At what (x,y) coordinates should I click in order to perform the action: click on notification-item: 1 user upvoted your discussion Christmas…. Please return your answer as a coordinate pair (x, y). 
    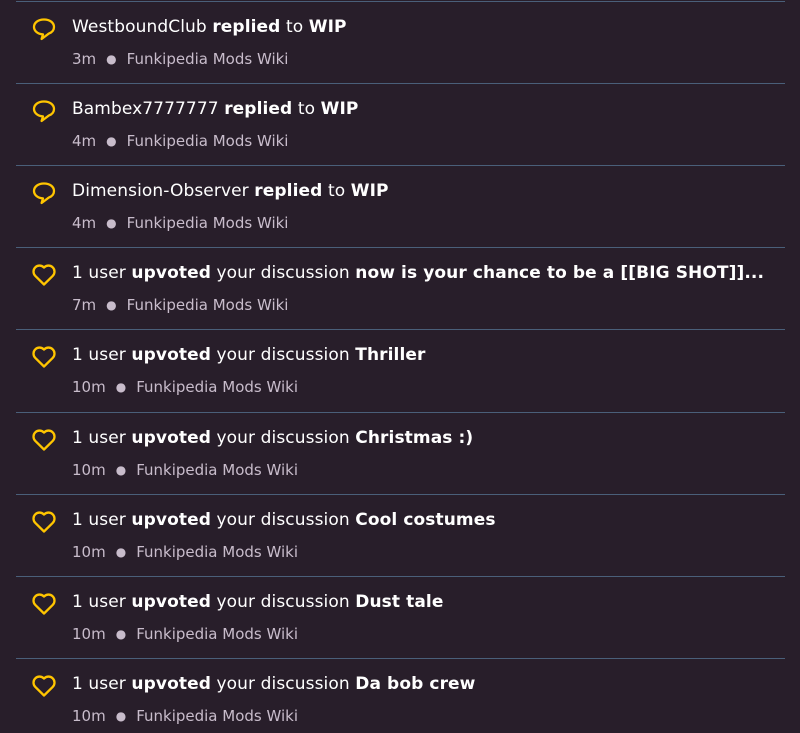
    Looking at the image, I should click on (400, 453).